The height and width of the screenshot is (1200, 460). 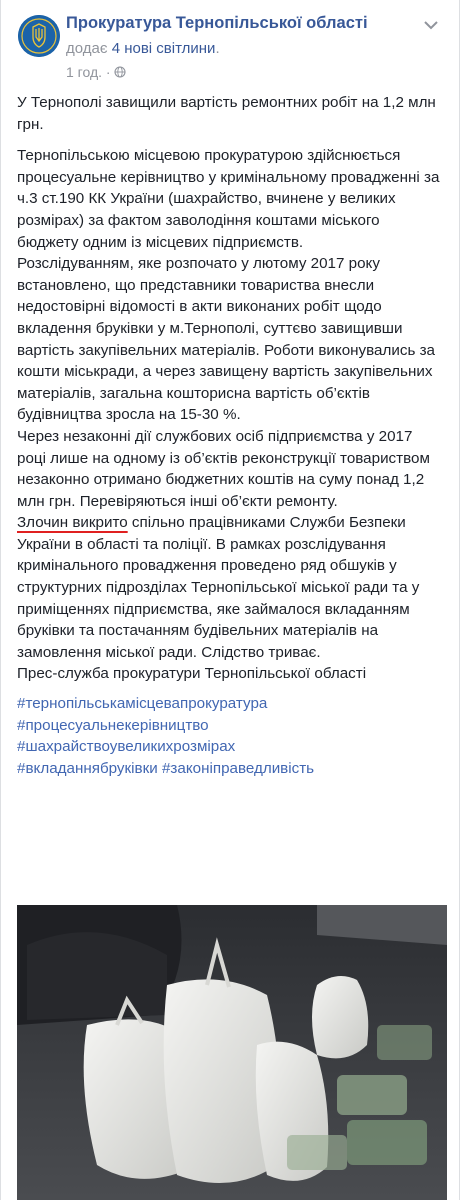 What do you see at coordinates (84, 72) in the screenshot?
I see `post-timestamp: 1 год.` at bounding box center [84, 72].